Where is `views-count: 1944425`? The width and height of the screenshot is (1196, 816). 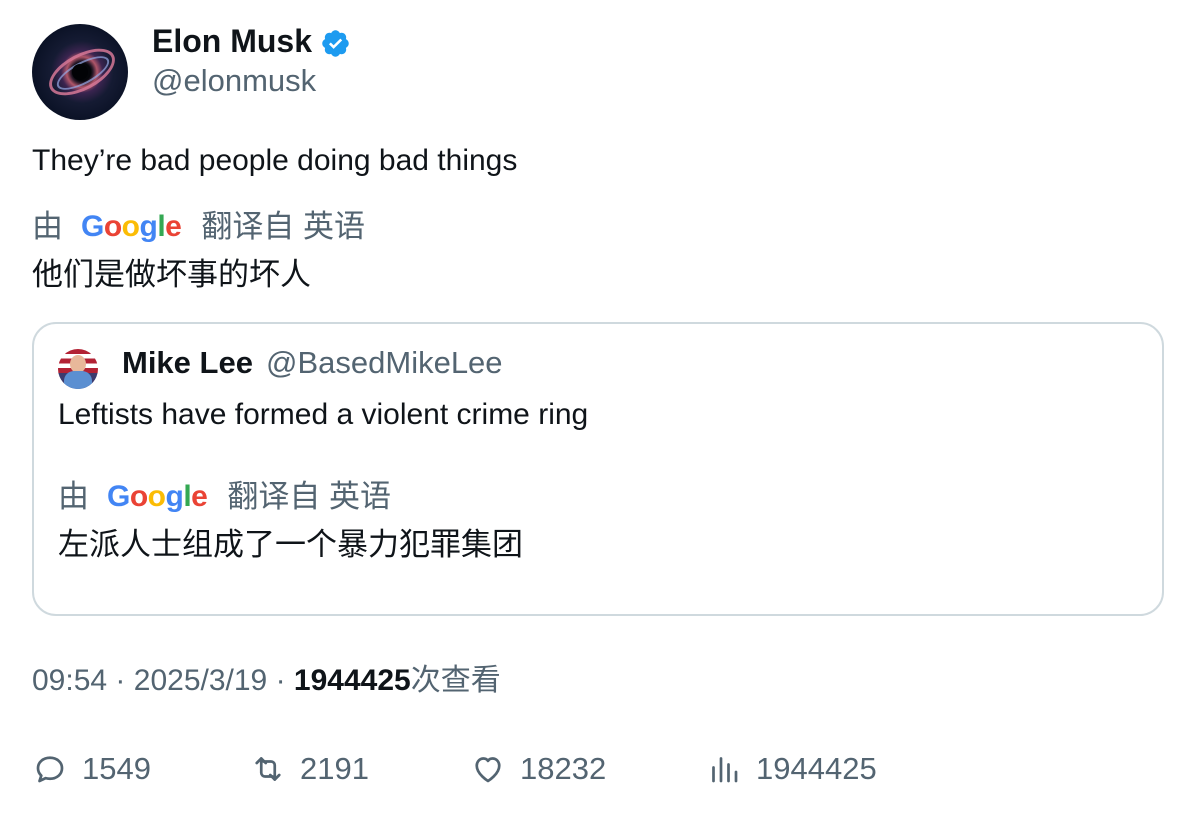
views-count: 1944425 is located at coordinates (352, 680).